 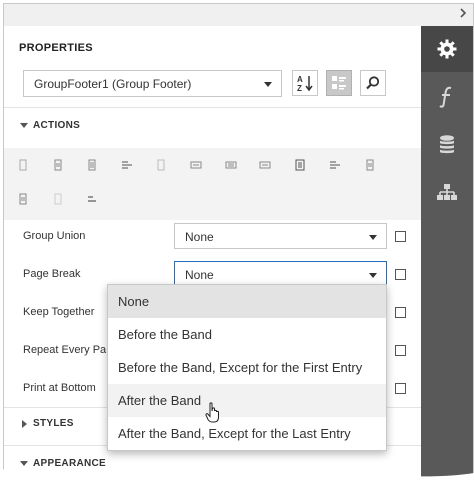 What do you see at coordinates (238, 15) in the screenshot?
I see `title-strip` at bounding box center [238, 15].